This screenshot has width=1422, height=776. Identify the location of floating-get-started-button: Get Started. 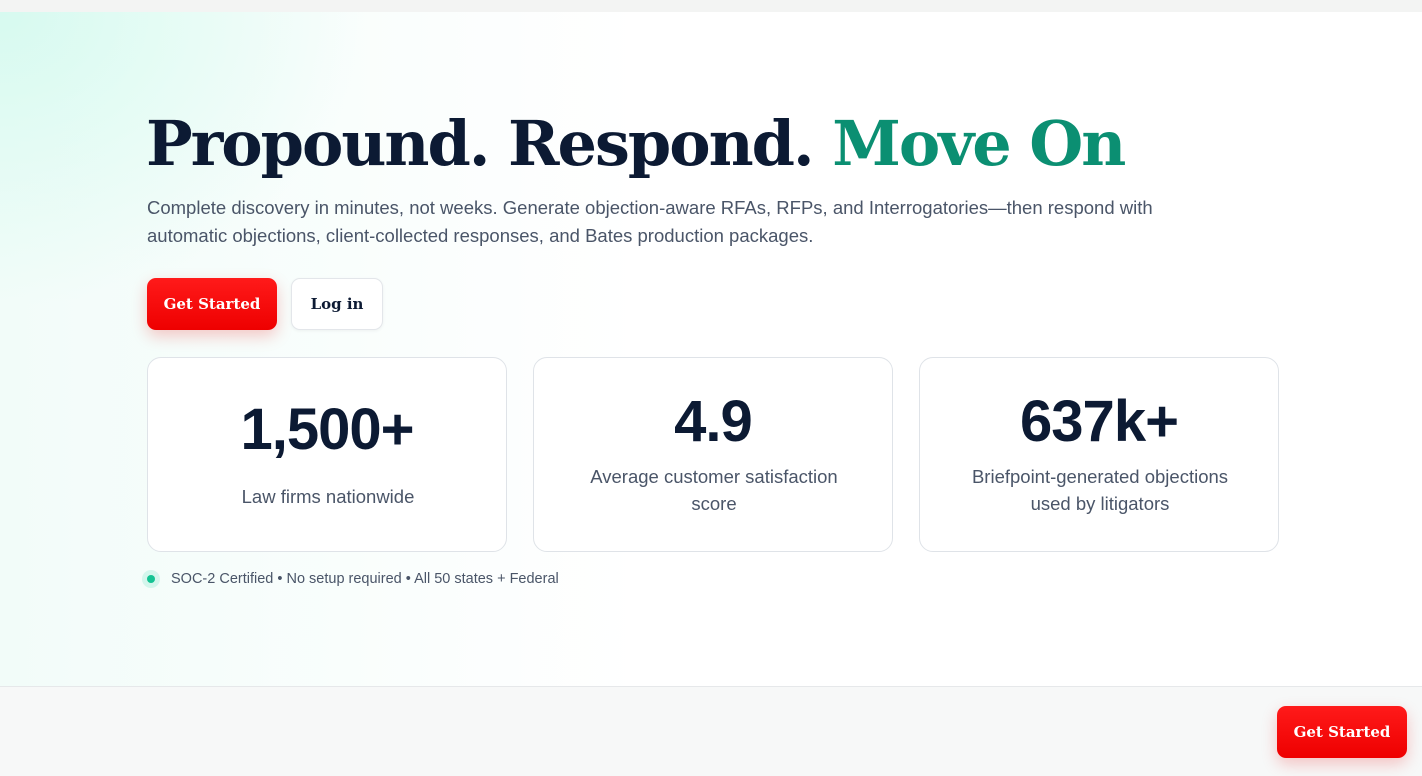
(1342, 732).